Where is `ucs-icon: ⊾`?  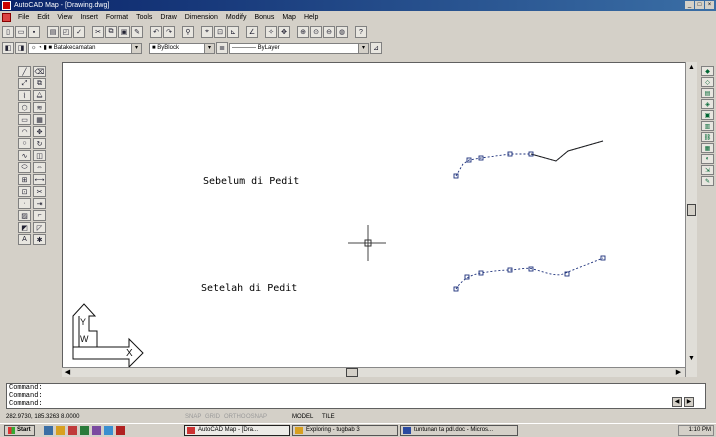
ucs-icon: ⊾ is located at coordinates (233, 32).